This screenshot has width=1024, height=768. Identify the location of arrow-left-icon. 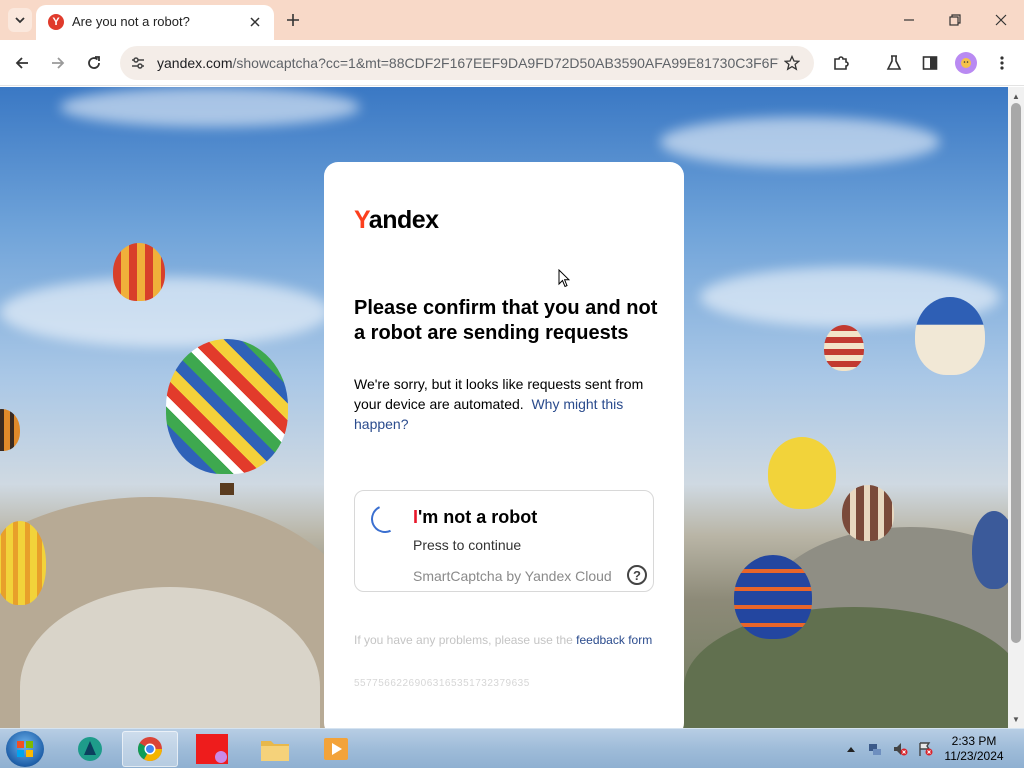
(21, 63).